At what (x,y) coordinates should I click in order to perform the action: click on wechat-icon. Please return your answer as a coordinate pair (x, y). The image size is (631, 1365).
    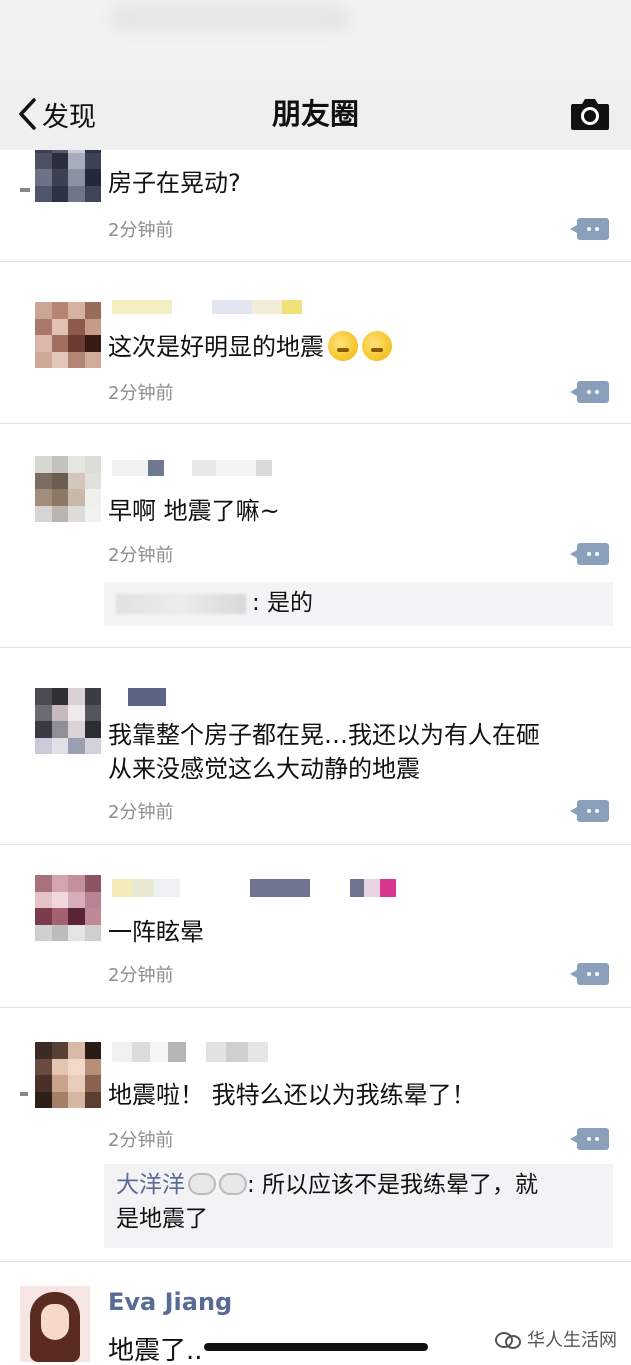
    Looking at the image, I should click on (508, 1339).